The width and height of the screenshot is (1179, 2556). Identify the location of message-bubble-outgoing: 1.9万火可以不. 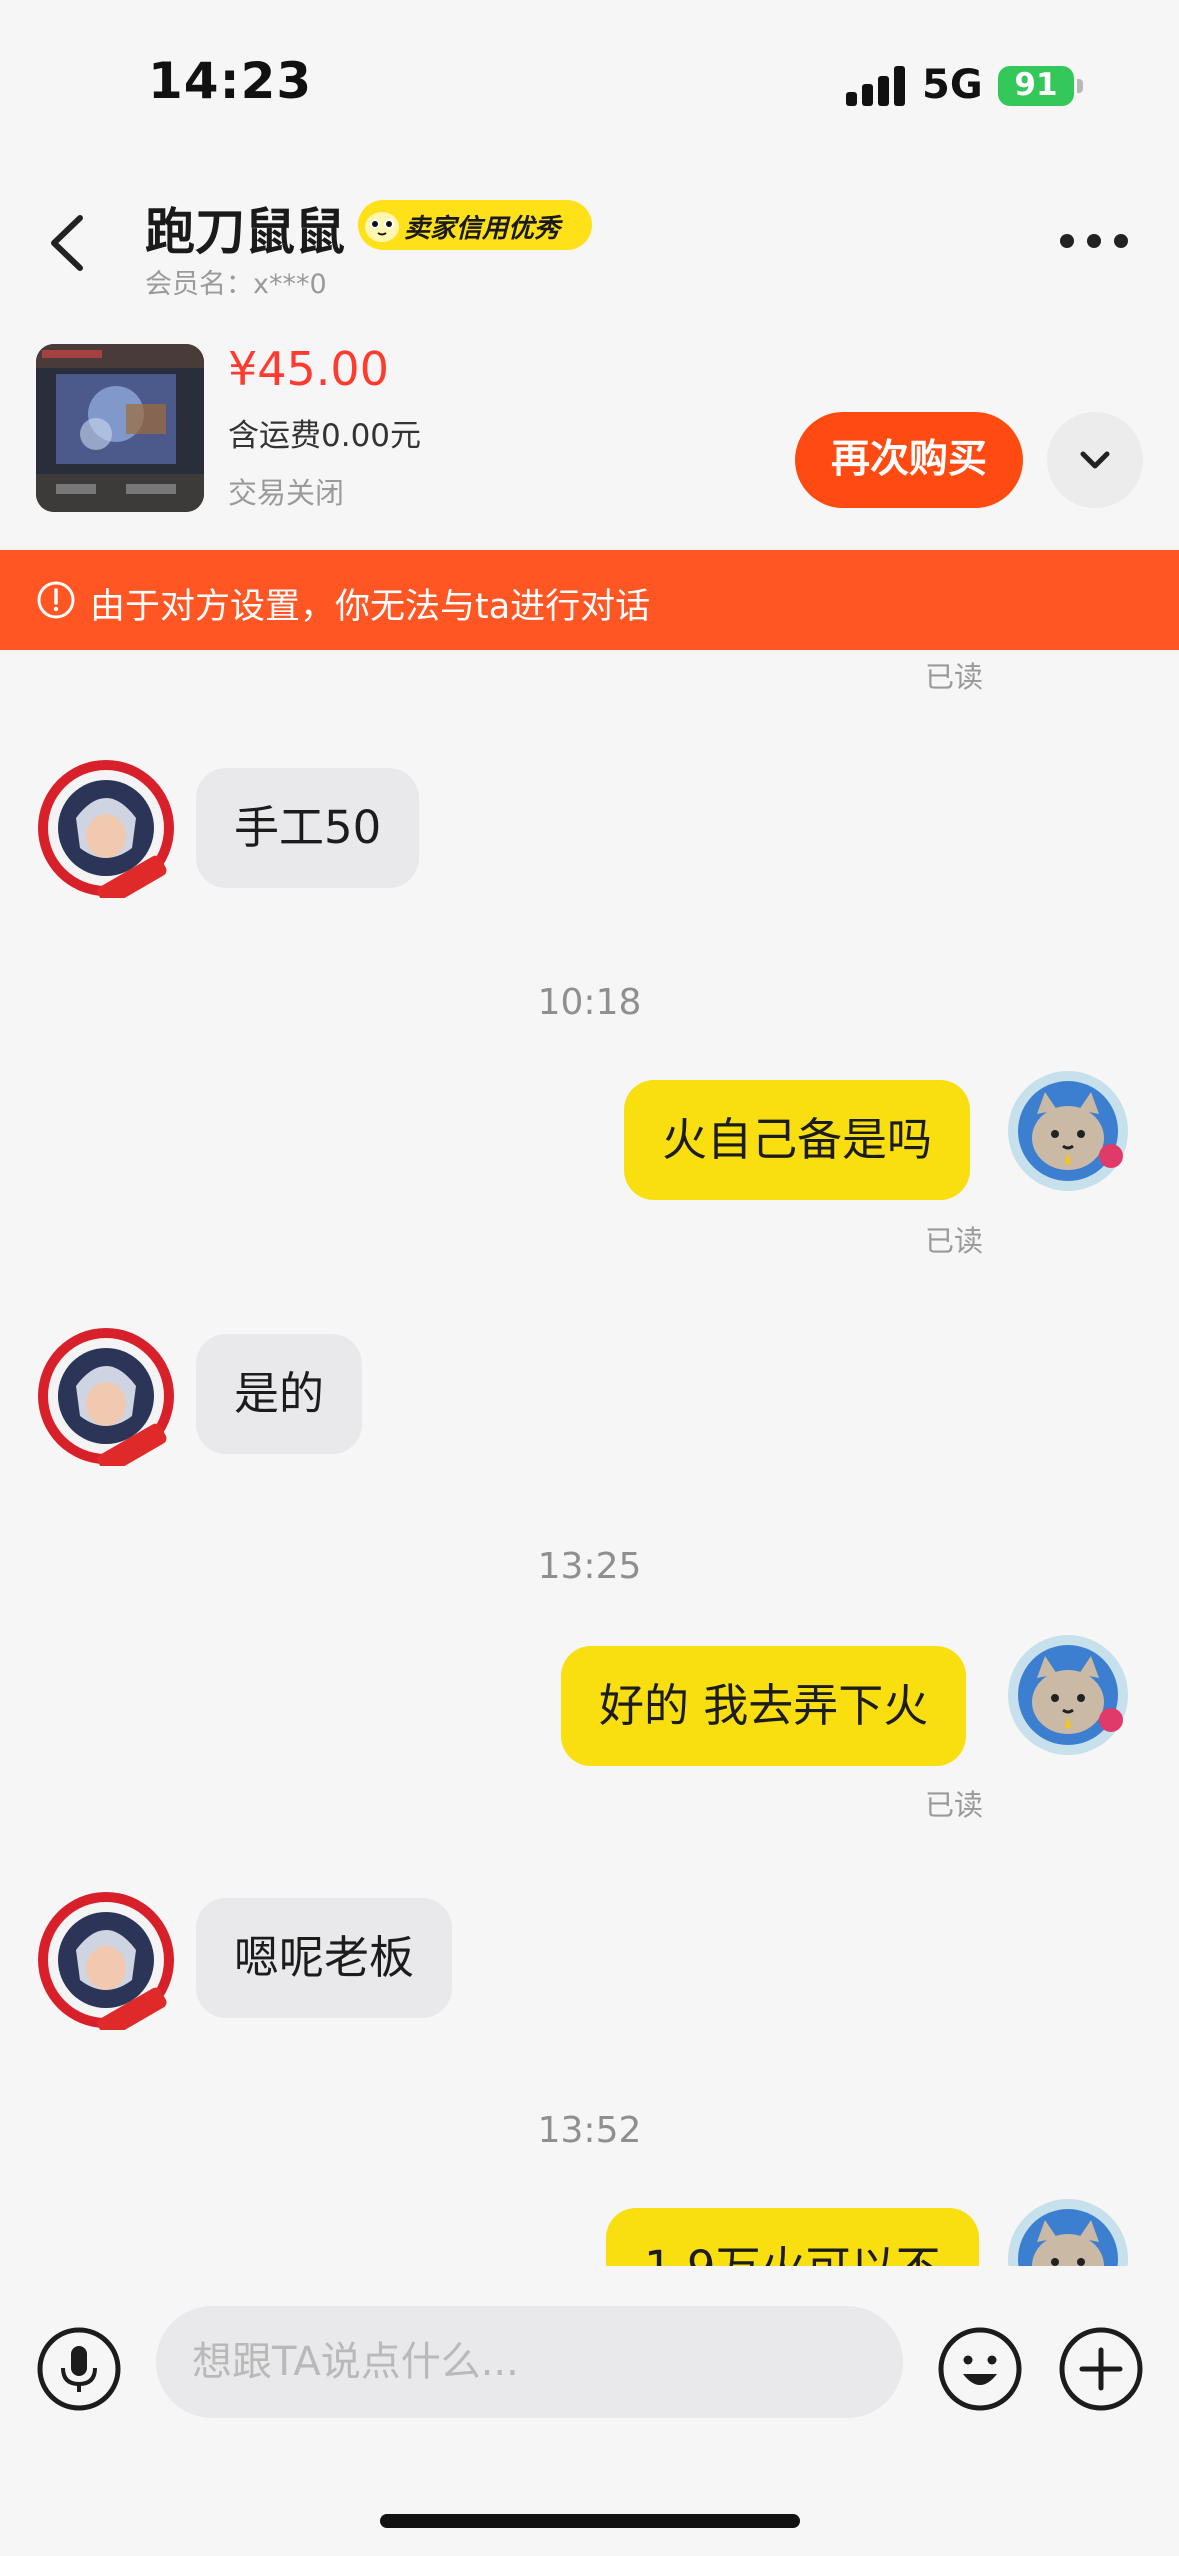
(792, 2237).